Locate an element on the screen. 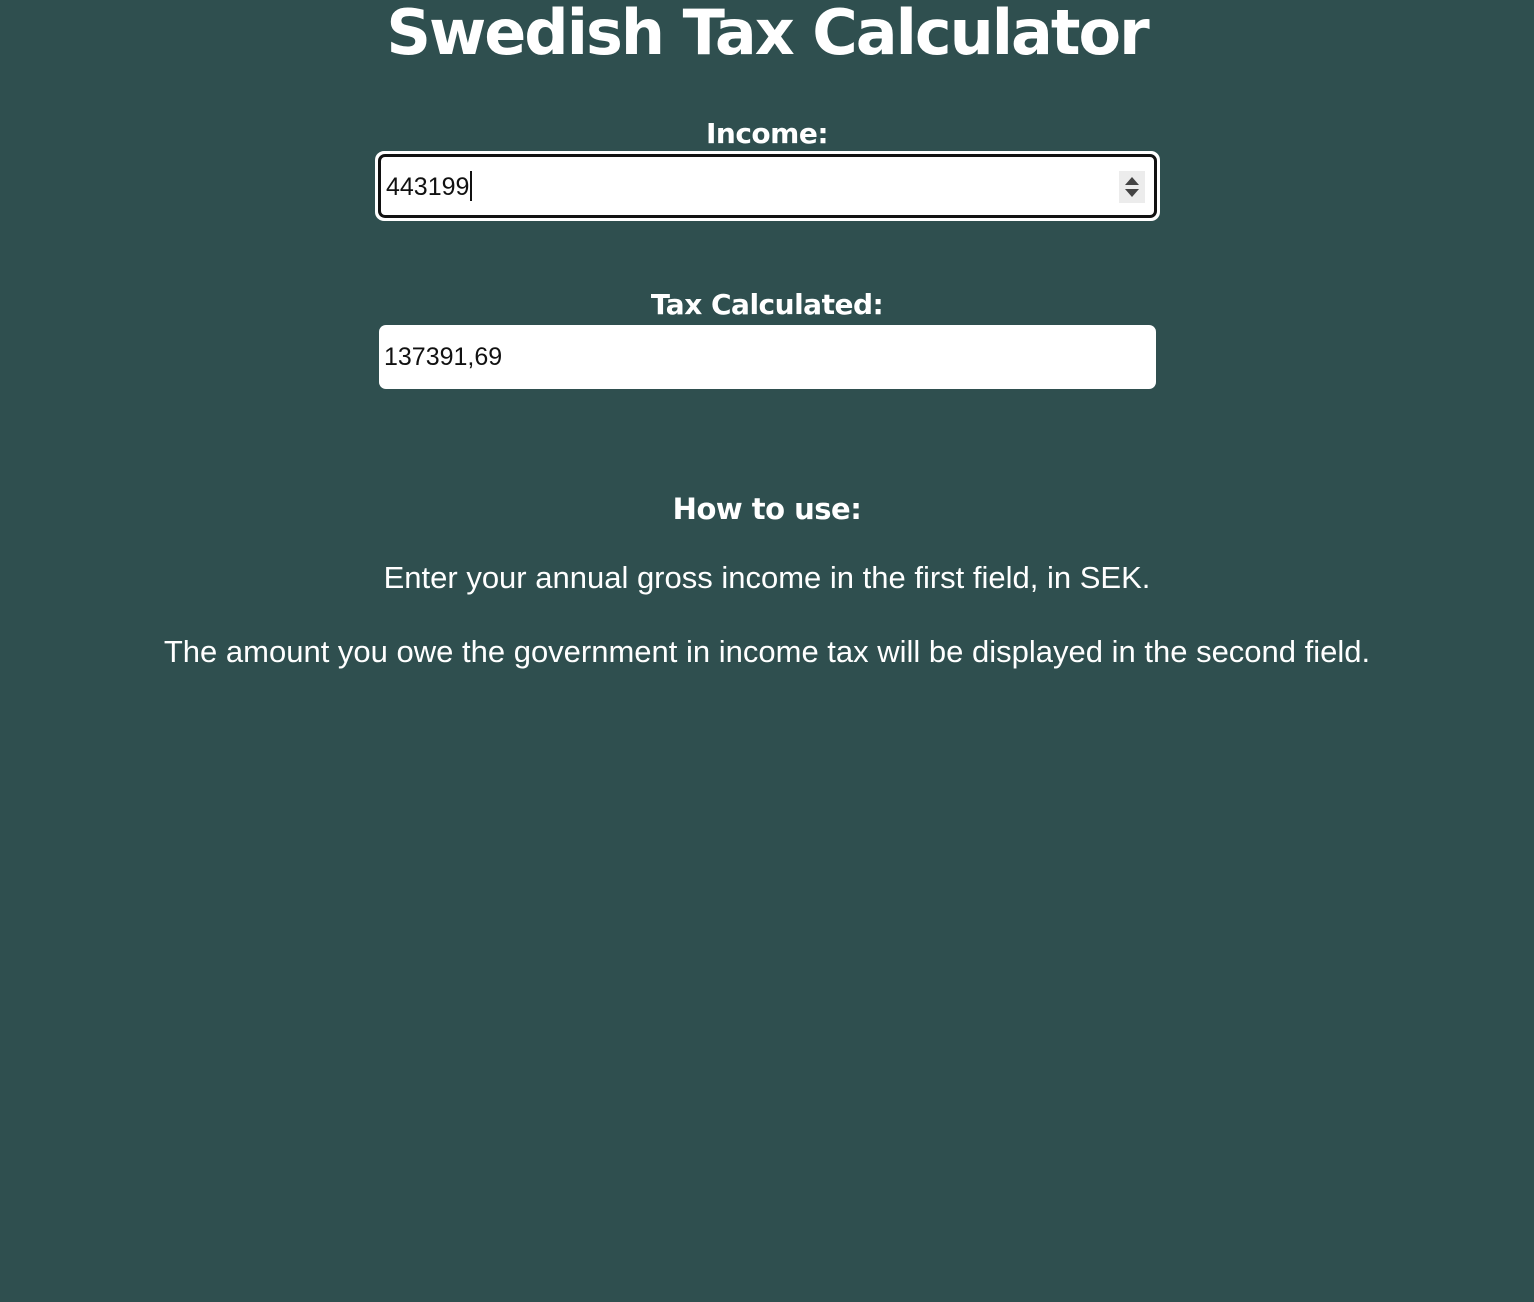  income-input: 443199 is located at coordinates (767, 186).